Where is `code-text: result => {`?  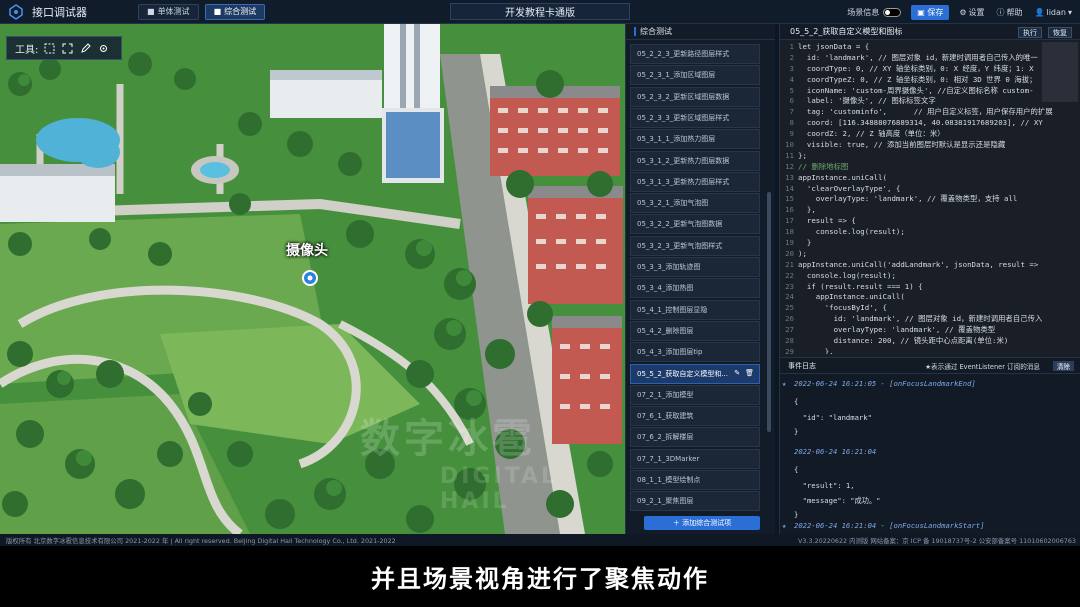 code-text: result => { is located at coordinates (827, 221).